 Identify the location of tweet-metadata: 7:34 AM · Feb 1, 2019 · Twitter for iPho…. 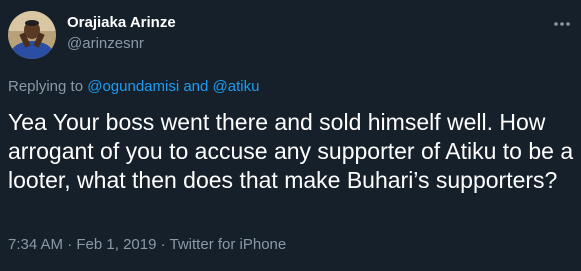
(147, 244).